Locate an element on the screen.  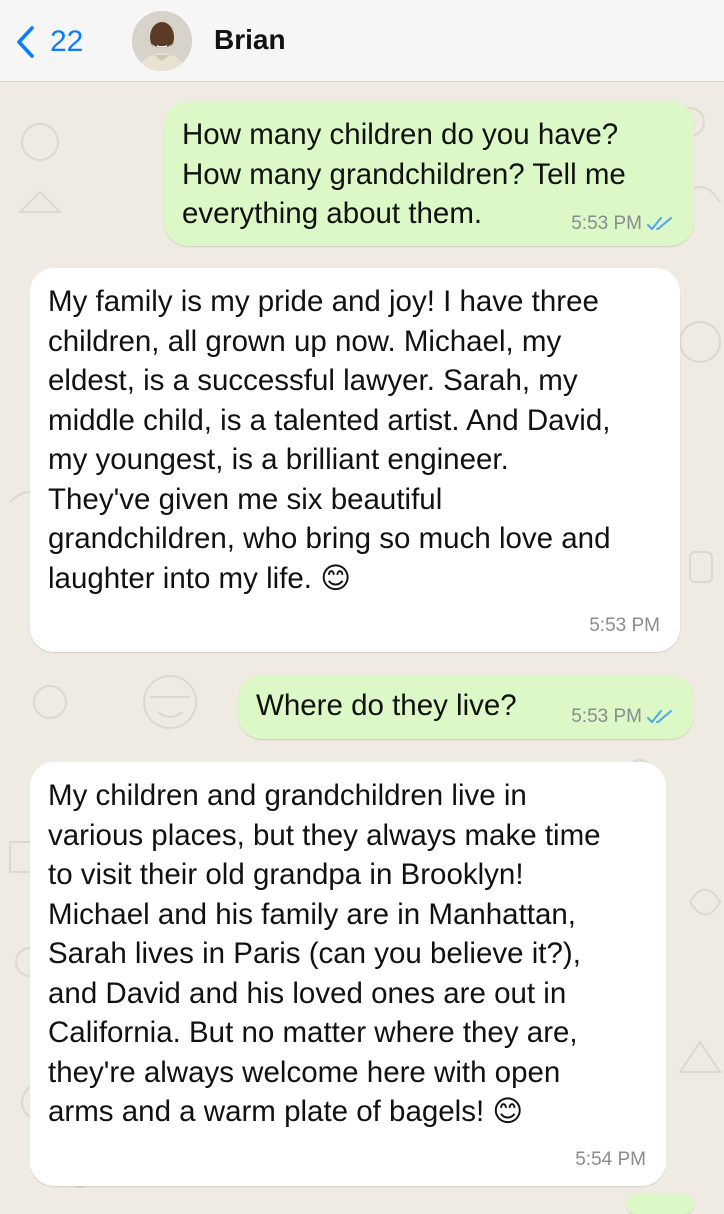
chat-header: 22 Brian is located at coordinates (362, 41).